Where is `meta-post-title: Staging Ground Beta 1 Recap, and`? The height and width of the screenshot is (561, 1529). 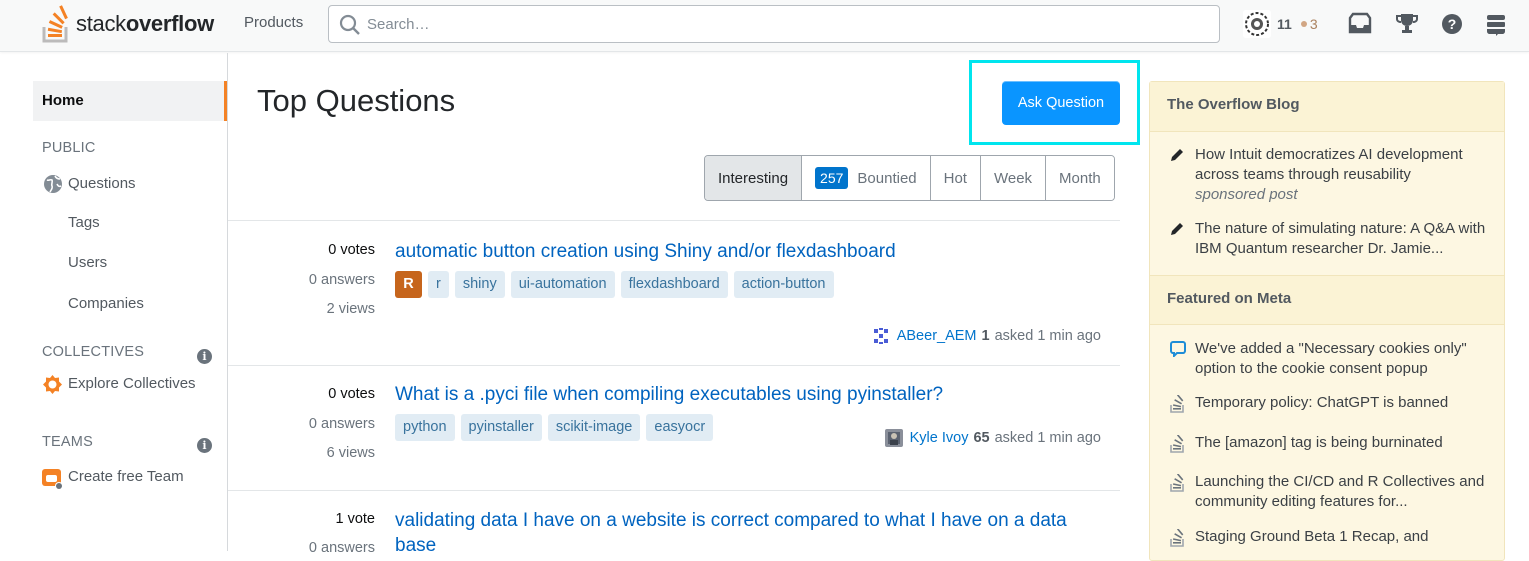 meta-post-title: Staging Ground Beta 1 Recap, and is located at coordinates (1343, 537).